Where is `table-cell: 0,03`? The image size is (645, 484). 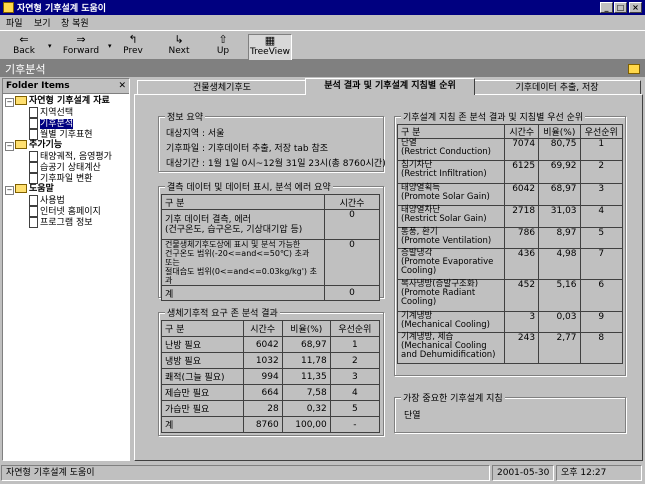
table-cell: 0,03 is located at coordinates (559, 322).